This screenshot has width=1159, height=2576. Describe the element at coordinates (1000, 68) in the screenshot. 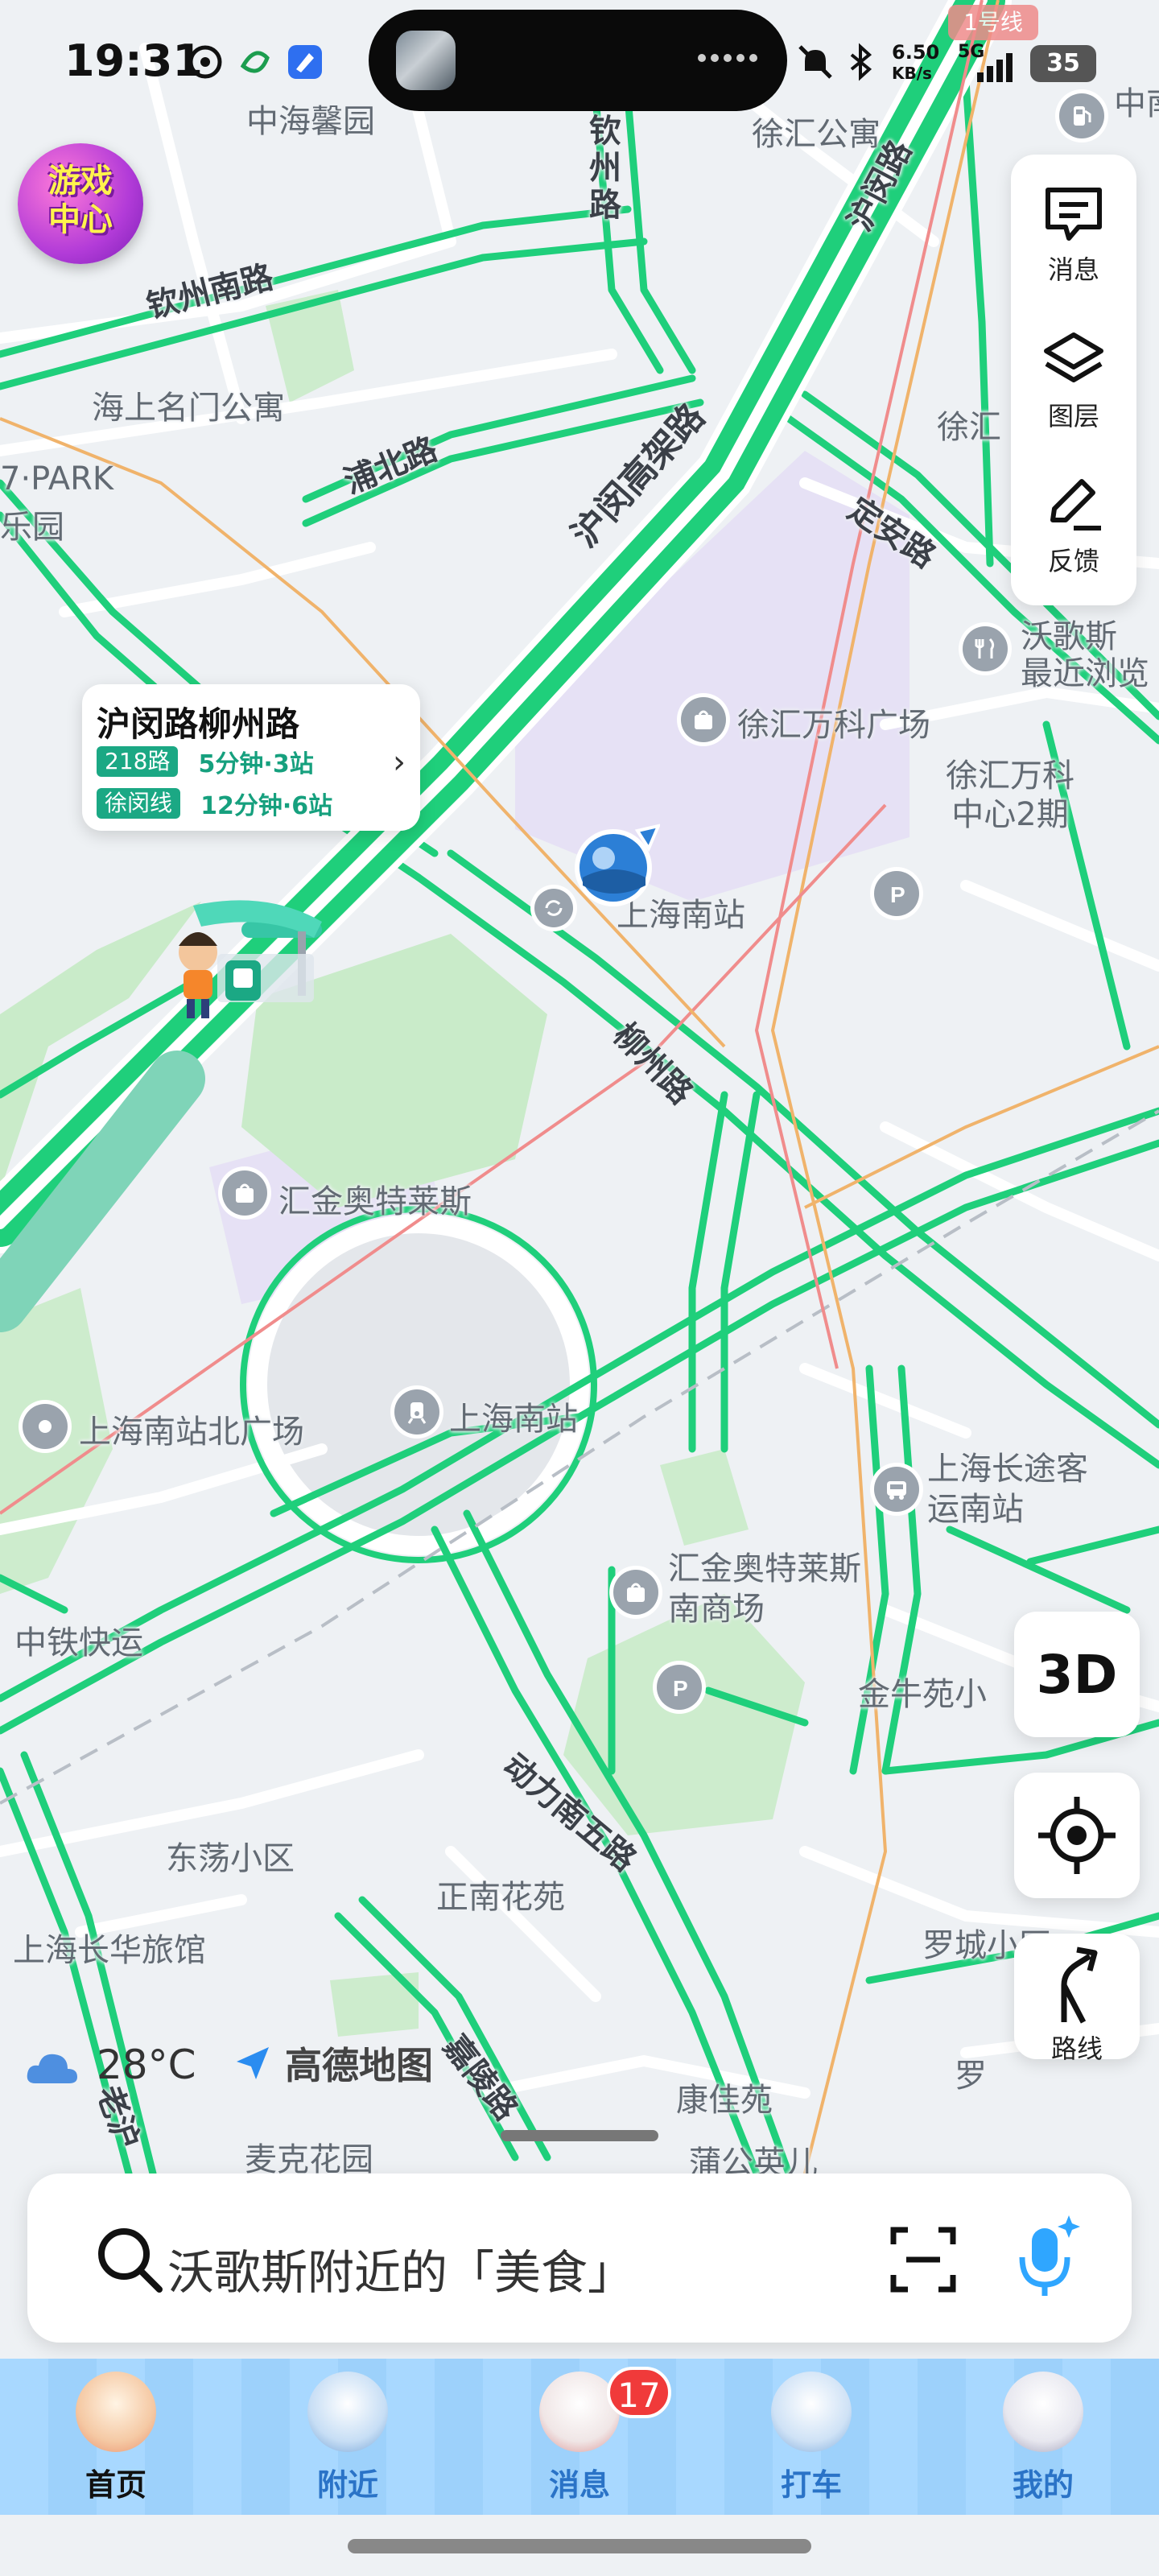

I see `signal-icon` at that location.